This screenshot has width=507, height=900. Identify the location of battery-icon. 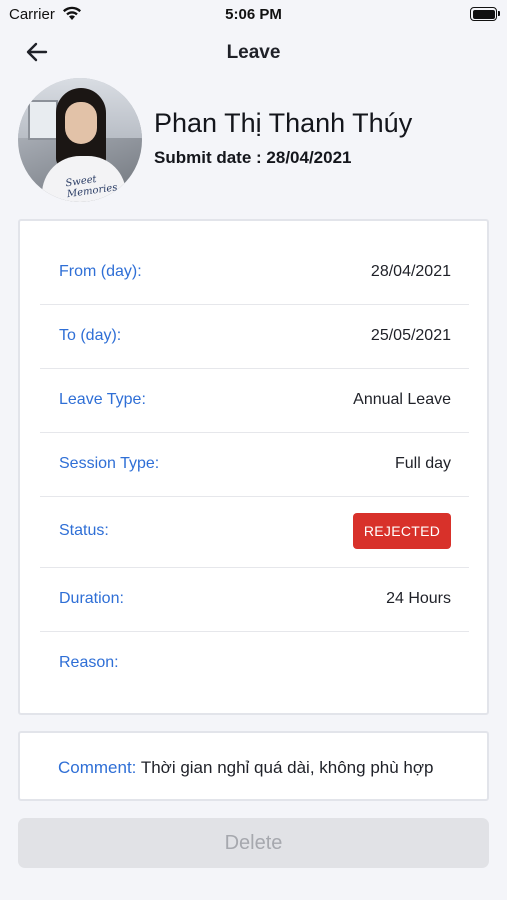
(485, 14).